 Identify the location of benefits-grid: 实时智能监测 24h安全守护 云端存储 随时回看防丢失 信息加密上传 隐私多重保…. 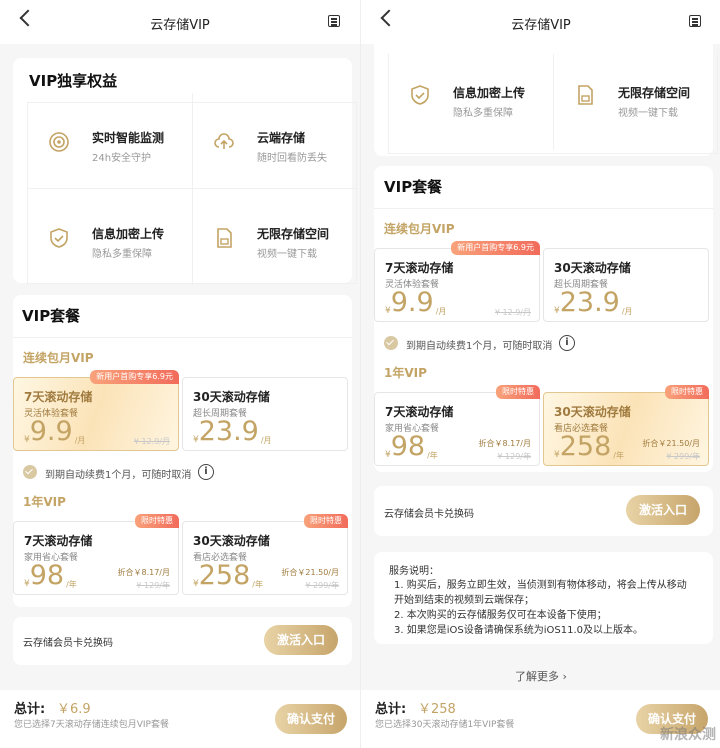
(192, 189).